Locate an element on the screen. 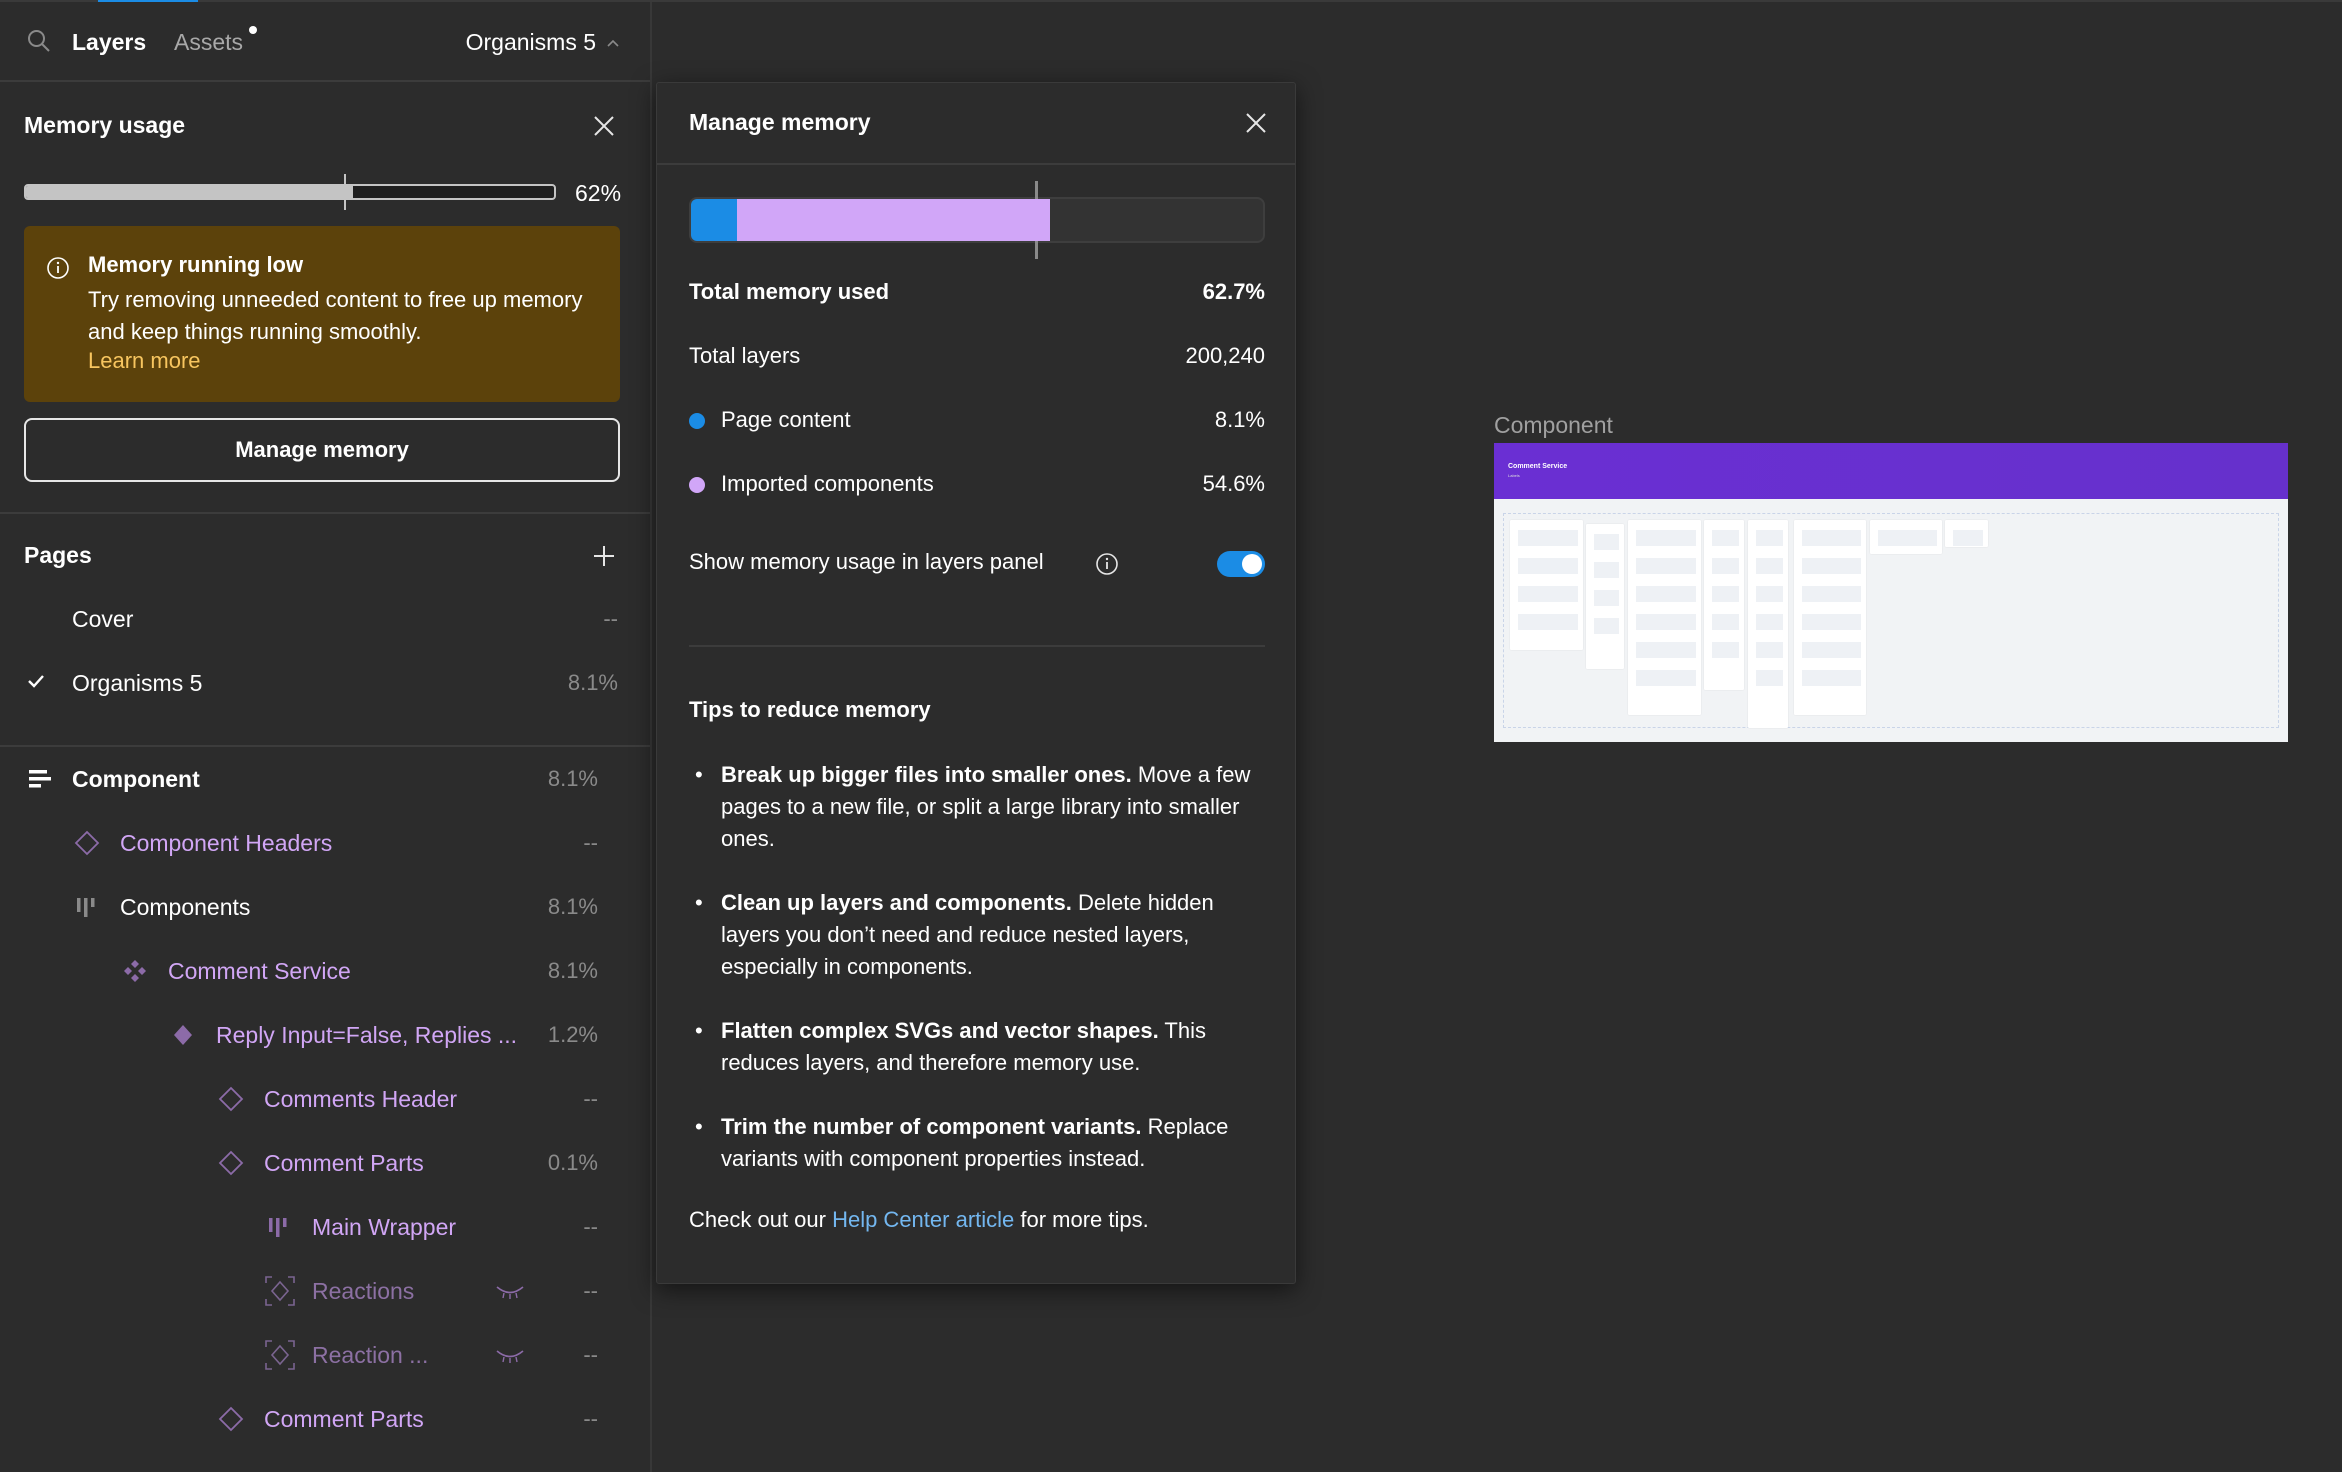 The height and width of the screenshot is (1472, 2342). layer-name: Comments Header is located at coordinates (361, 1099).